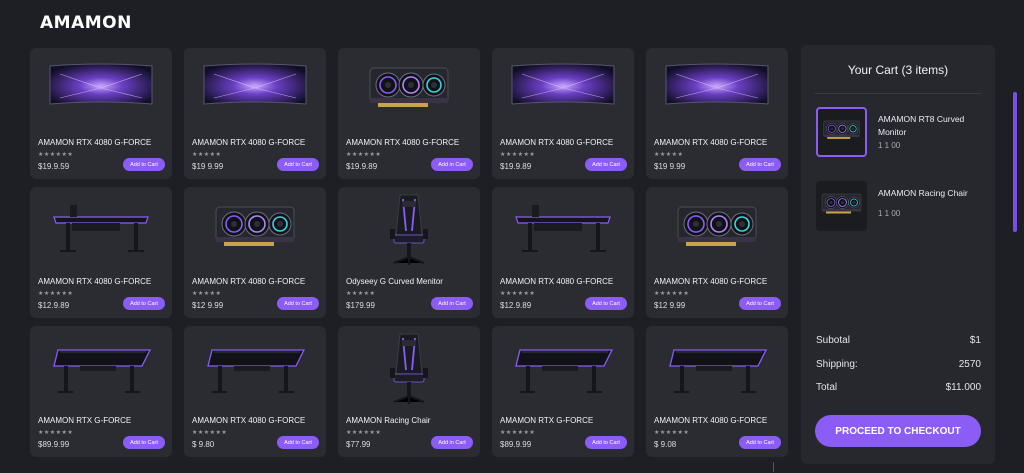 The height and width of the screenshot is (473, 1024). Describe the element at coordinates (898, 387) in the screenshot. I see `total-row: Total $11.000` at that location.